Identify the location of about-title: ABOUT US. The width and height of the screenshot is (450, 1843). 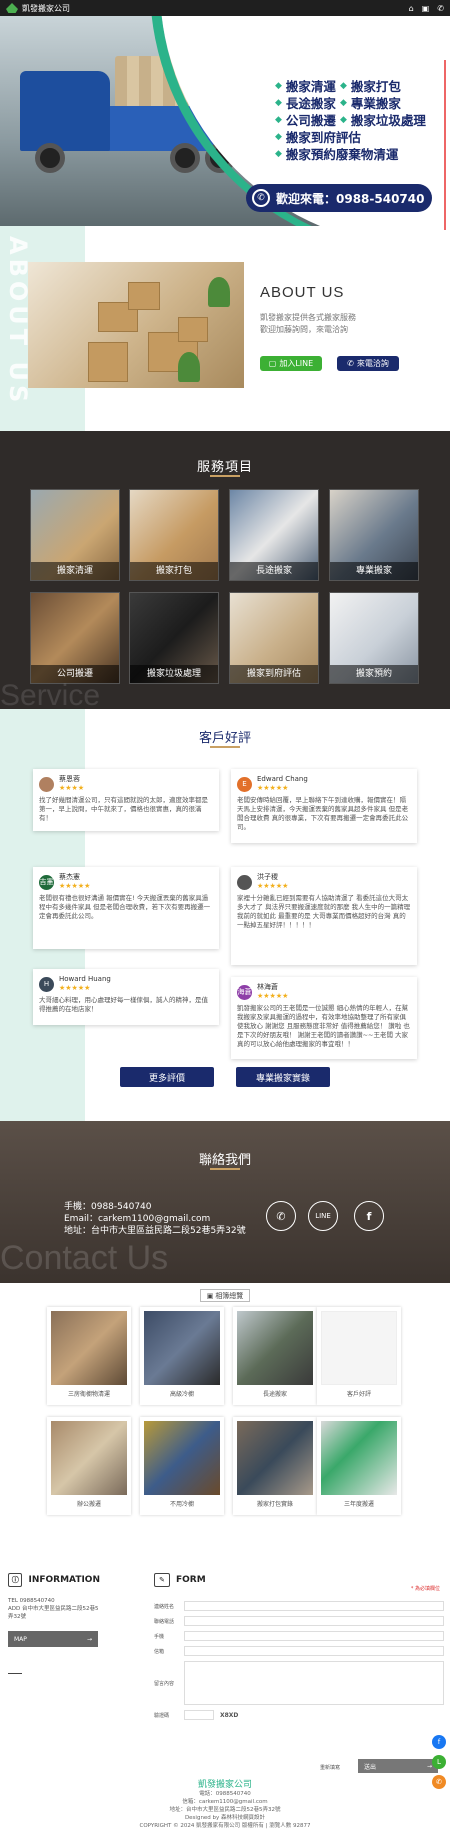
(302, 292).